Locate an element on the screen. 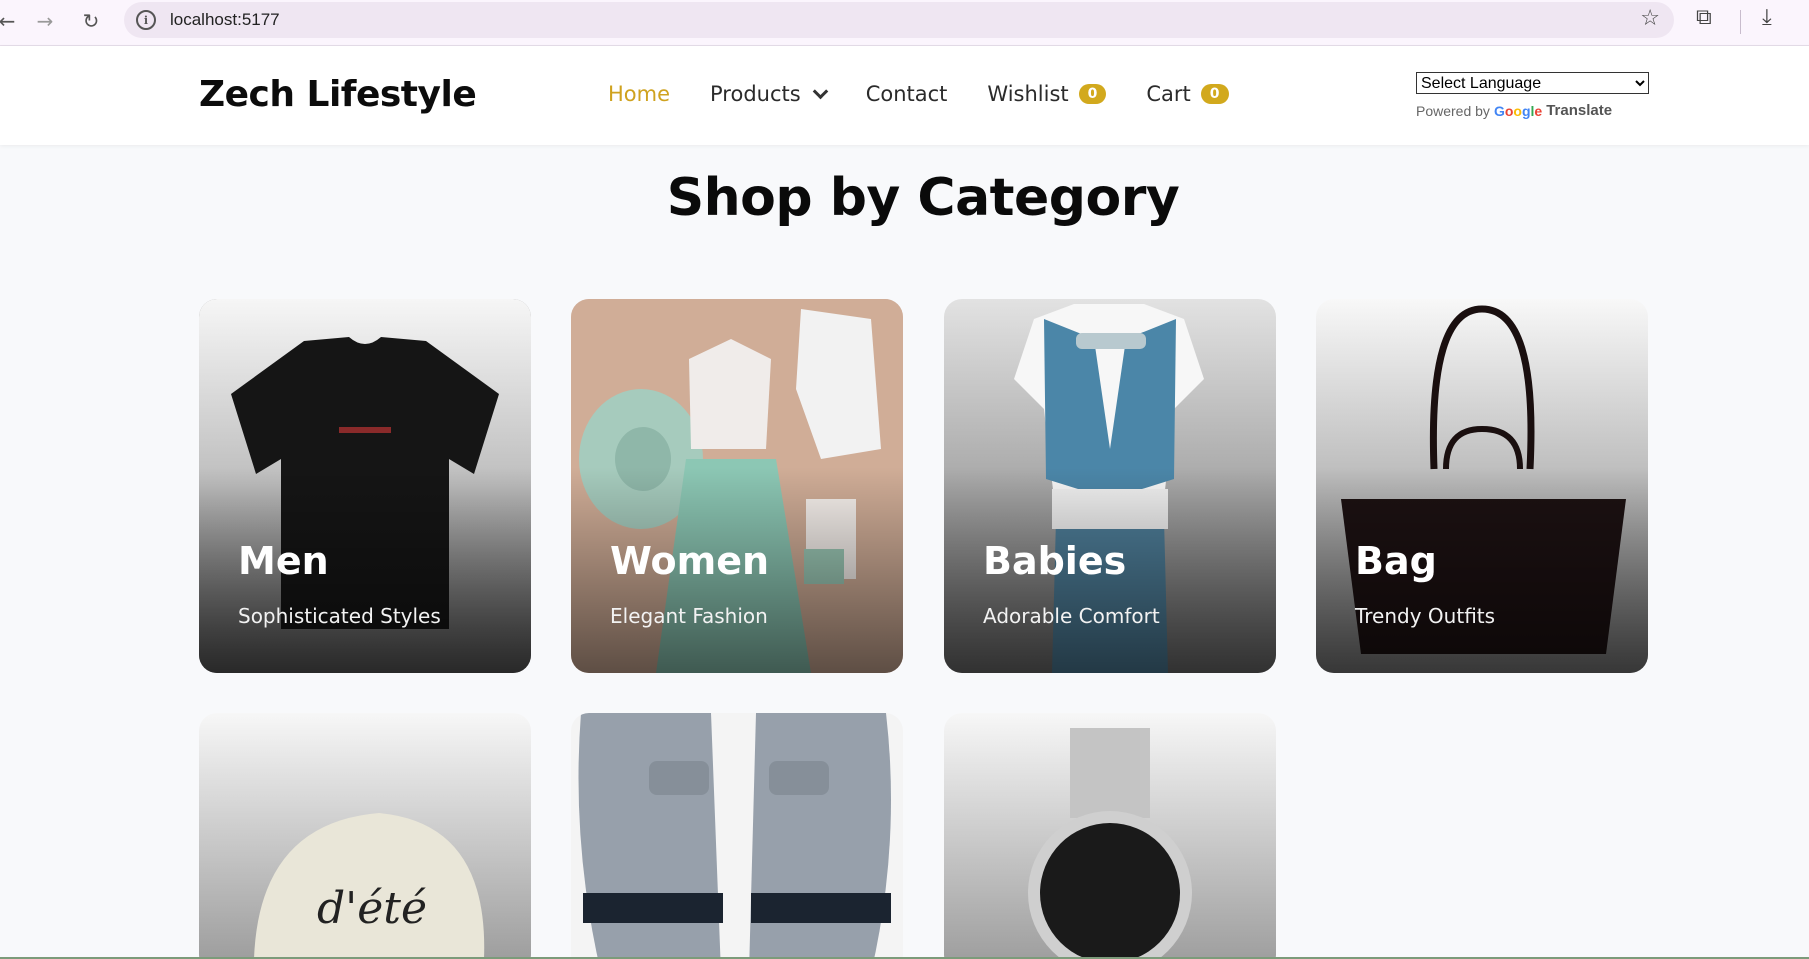 The image size is (1809, 959). forward-icon: → is located at coordinates (45, 21).